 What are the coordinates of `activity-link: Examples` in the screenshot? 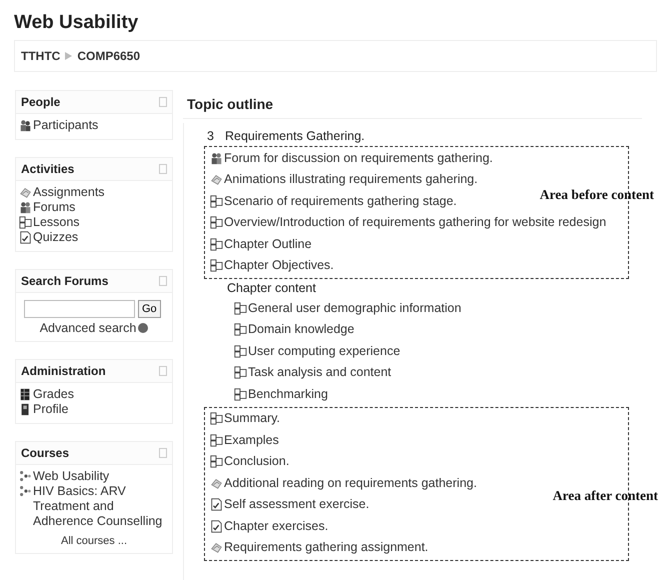 It's located at (251, 439).